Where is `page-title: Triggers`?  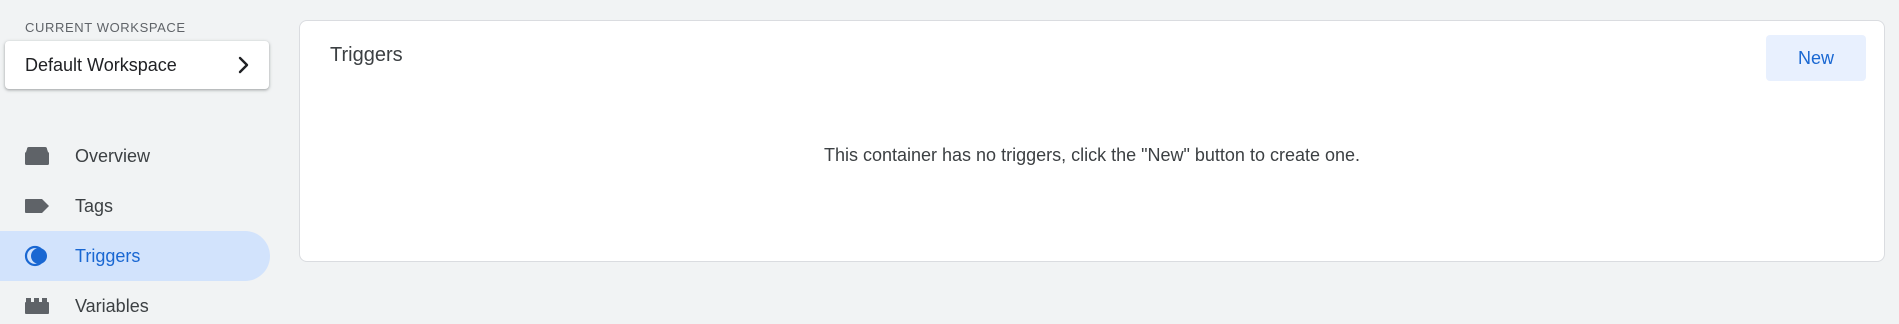 page-title: Triggers is located at coordinates (366, 55).